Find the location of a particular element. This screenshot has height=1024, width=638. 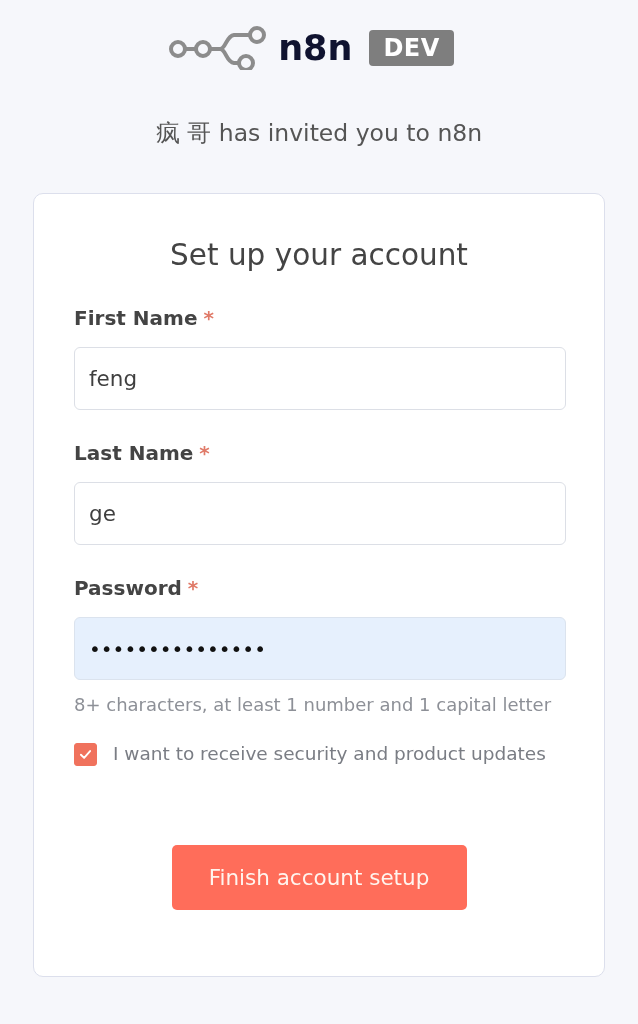

input-field: ••••••••••••••• is located at coordinates (320, 648).